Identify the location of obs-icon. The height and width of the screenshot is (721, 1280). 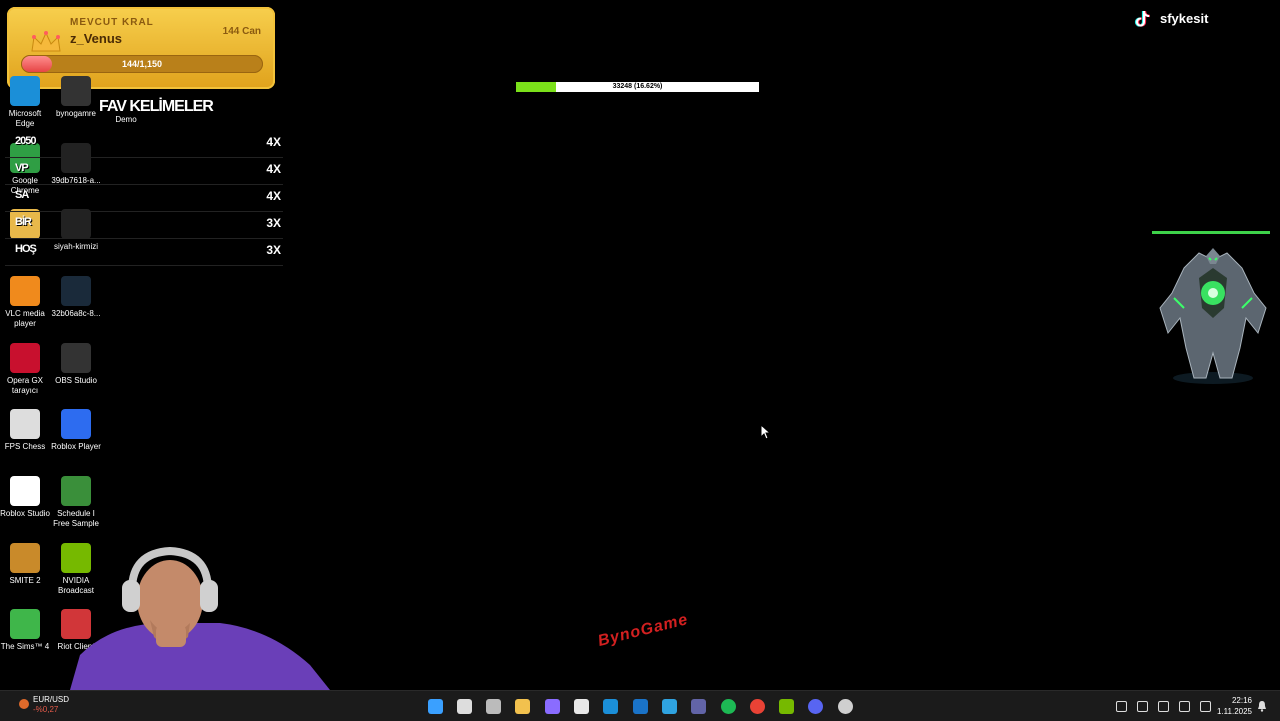
(76, 358).